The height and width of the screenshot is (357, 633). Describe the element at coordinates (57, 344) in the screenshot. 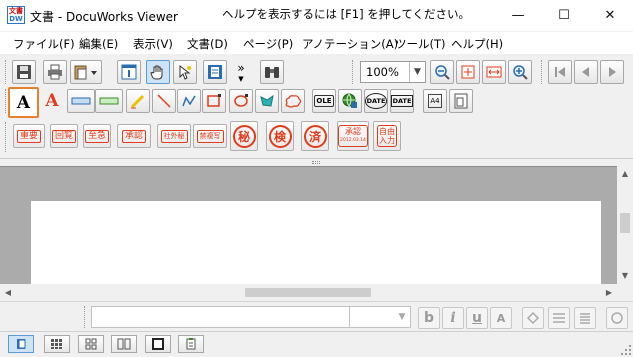

I see `multi-page-view-button` at that location.